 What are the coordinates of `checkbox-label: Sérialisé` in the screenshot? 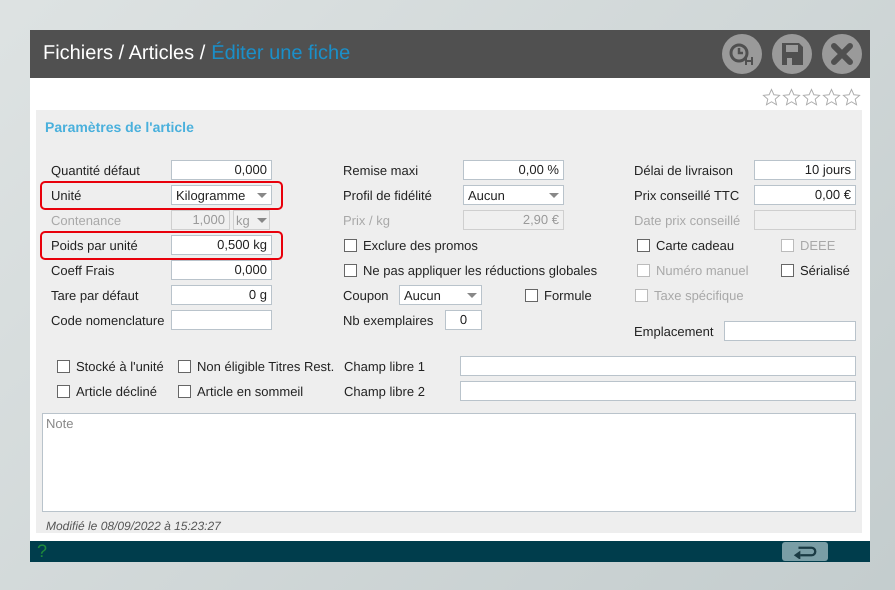 It's located at (825, 270).